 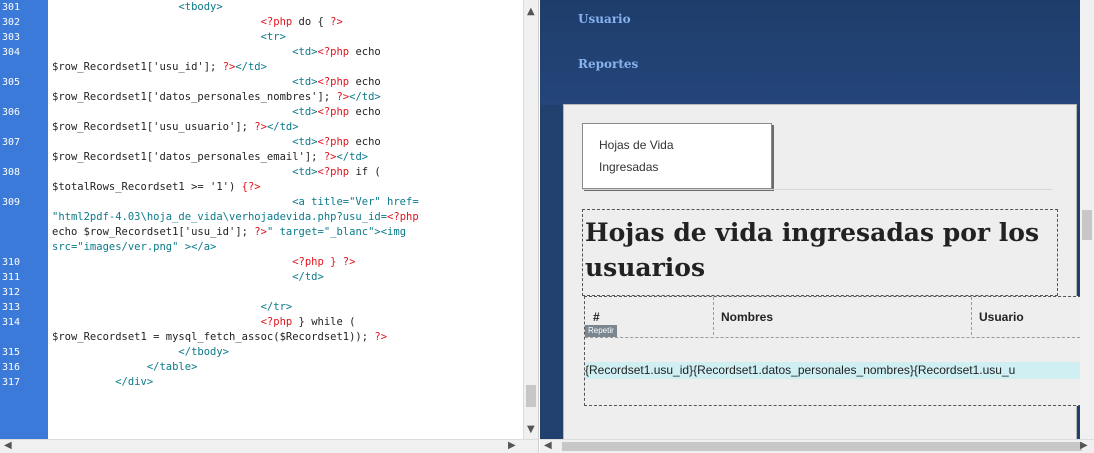 I want to click on design-vertical-scrollbar, so click(x=1087, y=220).